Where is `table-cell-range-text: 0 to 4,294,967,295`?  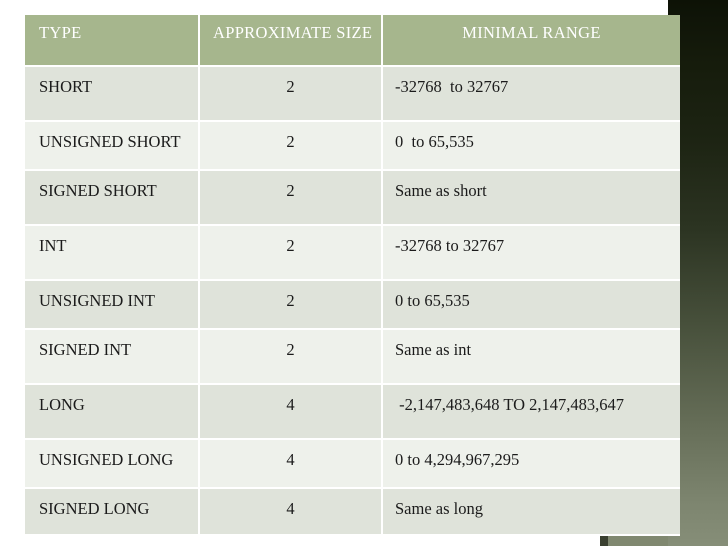 table-cell-range-text: 0 to 4,294,967,295 is located at coordinates (457, 459).